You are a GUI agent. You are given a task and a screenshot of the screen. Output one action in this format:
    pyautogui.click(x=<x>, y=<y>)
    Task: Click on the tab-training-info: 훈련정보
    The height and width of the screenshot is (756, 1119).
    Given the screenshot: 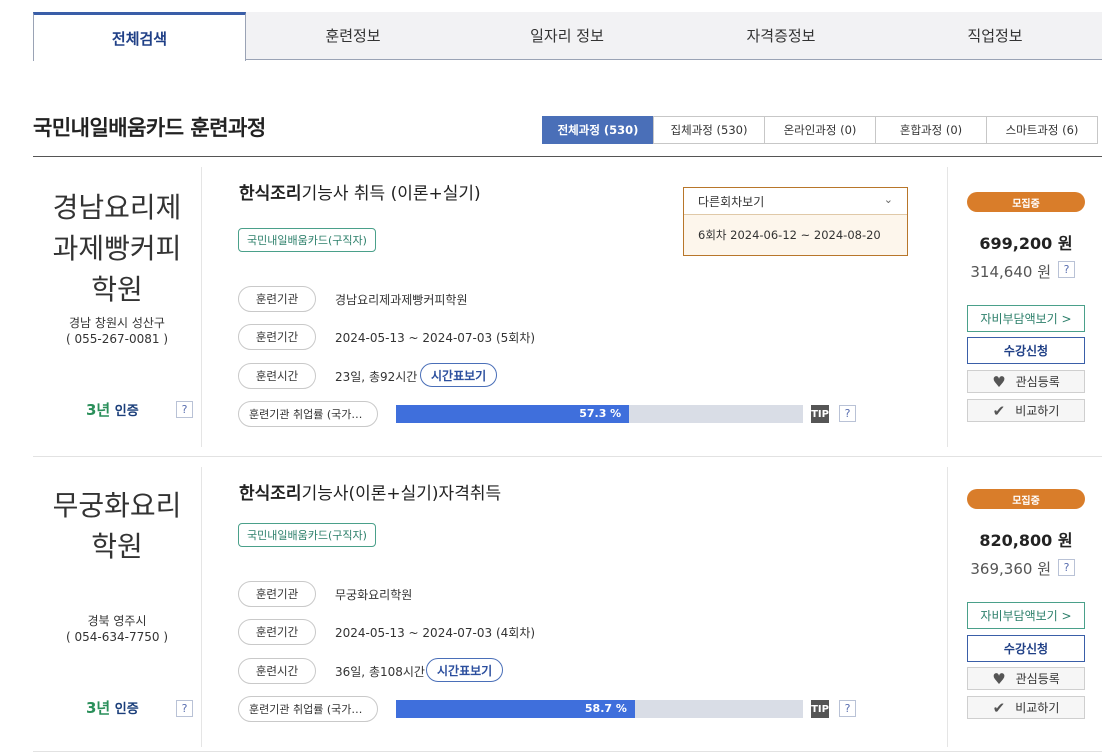 What is the action you would take?
    pyautogui.click(x=353, y=35)
    